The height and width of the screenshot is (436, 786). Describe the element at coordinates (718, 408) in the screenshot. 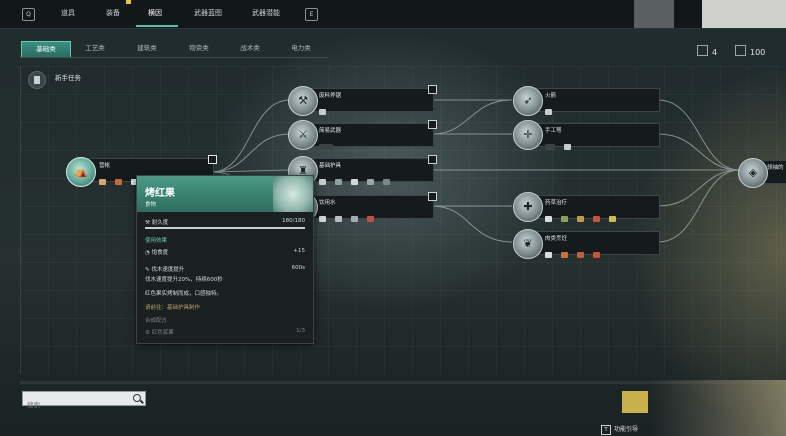

I see `corner-glow` at that location.